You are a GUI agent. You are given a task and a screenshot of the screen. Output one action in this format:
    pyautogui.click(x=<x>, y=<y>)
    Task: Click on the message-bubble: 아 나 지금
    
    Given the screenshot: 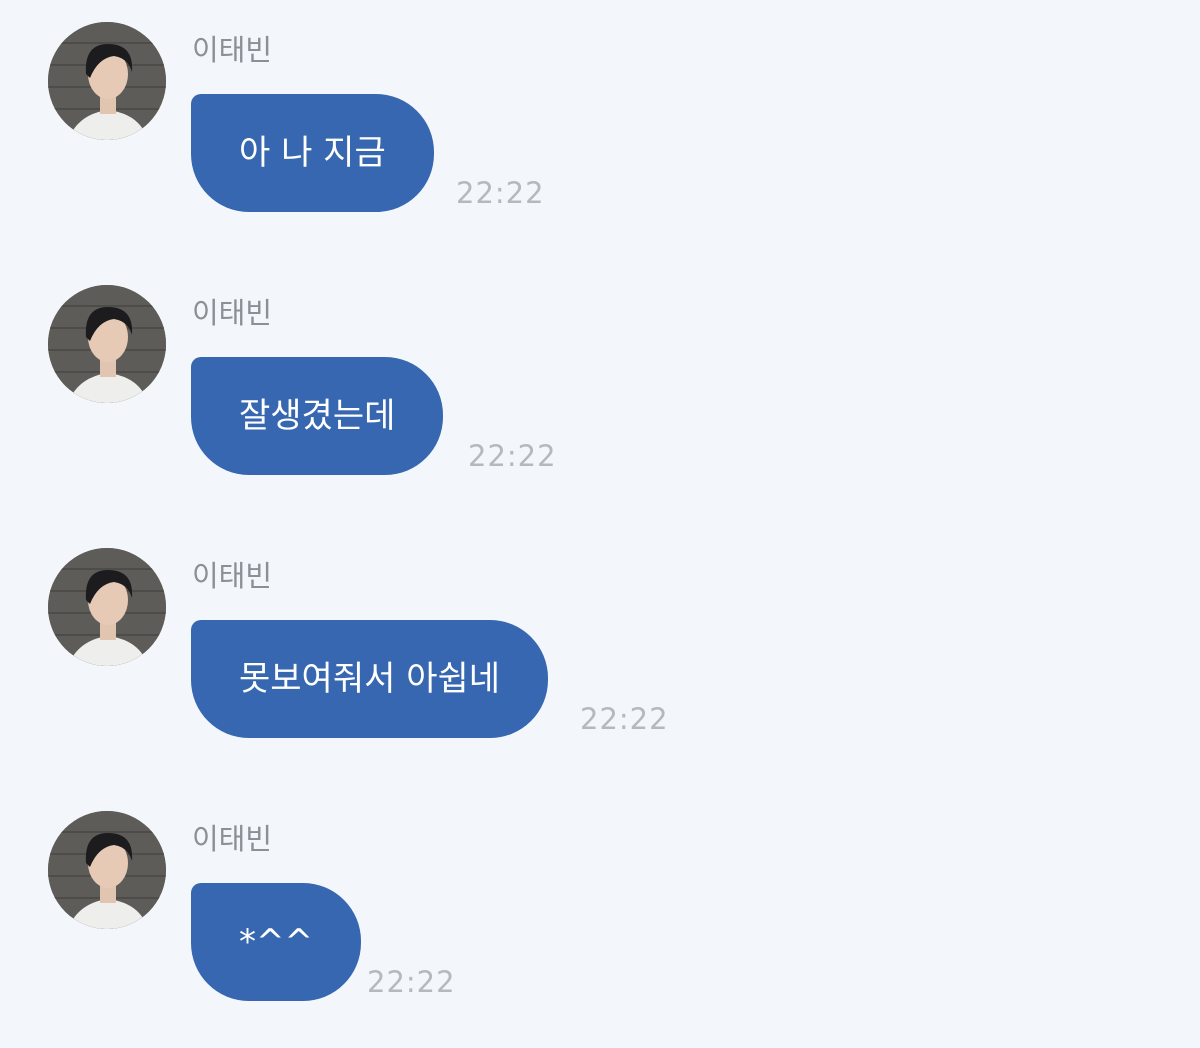 What is the action you would take?
    pyautogui.click(x=312, y=153)
    